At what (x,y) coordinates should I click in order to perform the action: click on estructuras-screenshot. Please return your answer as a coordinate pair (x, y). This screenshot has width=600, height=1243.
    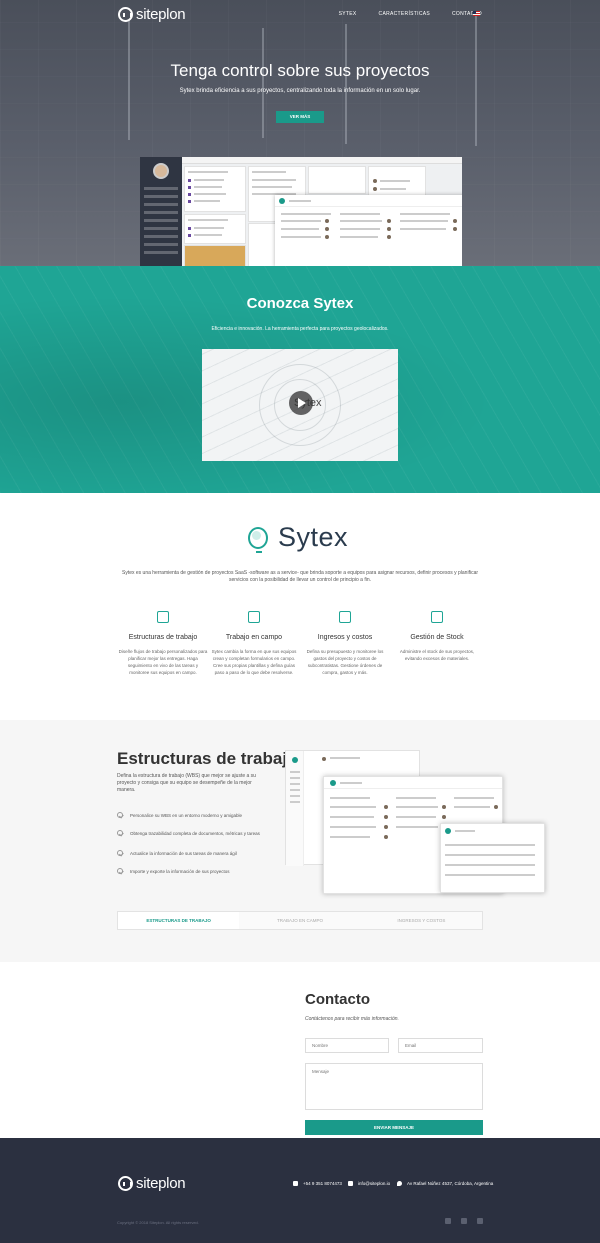
    Looking at the image, I should click on (415, 821).